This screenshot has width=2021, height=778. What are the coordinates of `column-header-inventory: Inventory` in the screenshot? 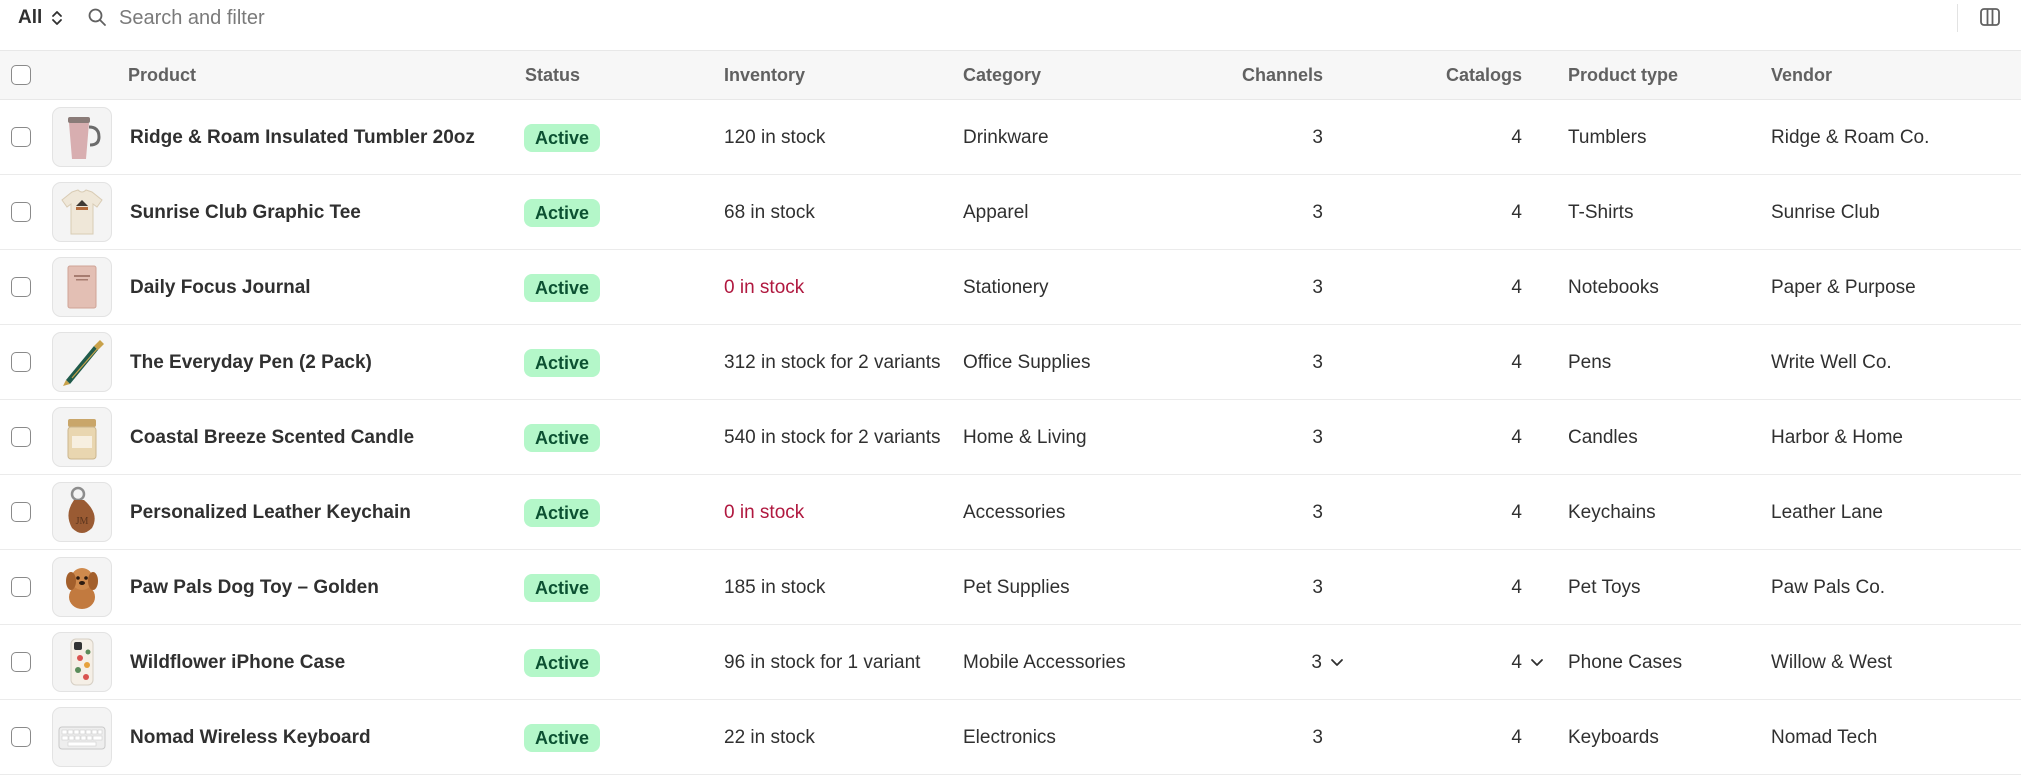 It's located at (764, 75).